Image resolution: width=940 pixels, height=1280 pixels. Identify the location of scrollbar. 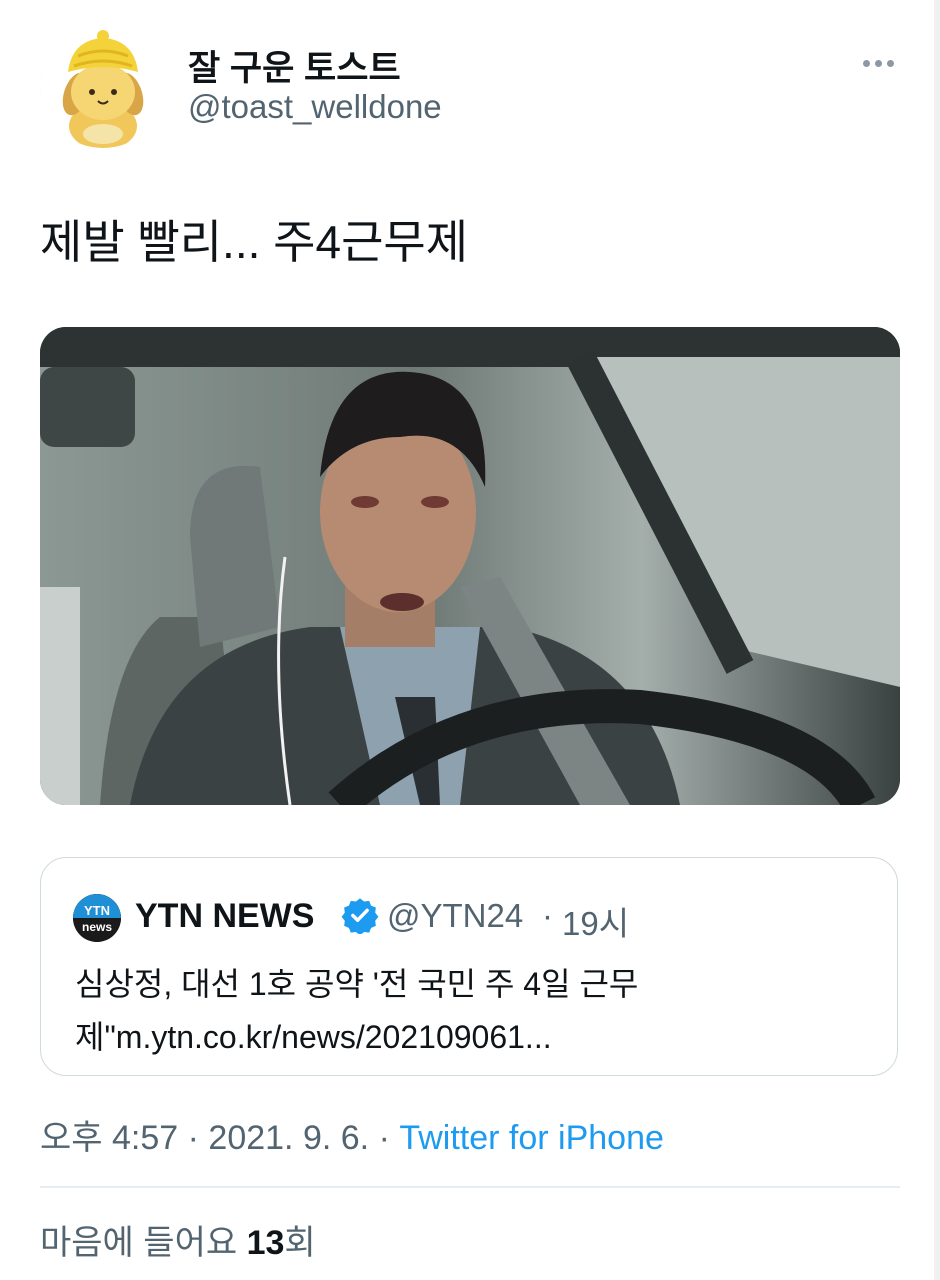
(937, 640).